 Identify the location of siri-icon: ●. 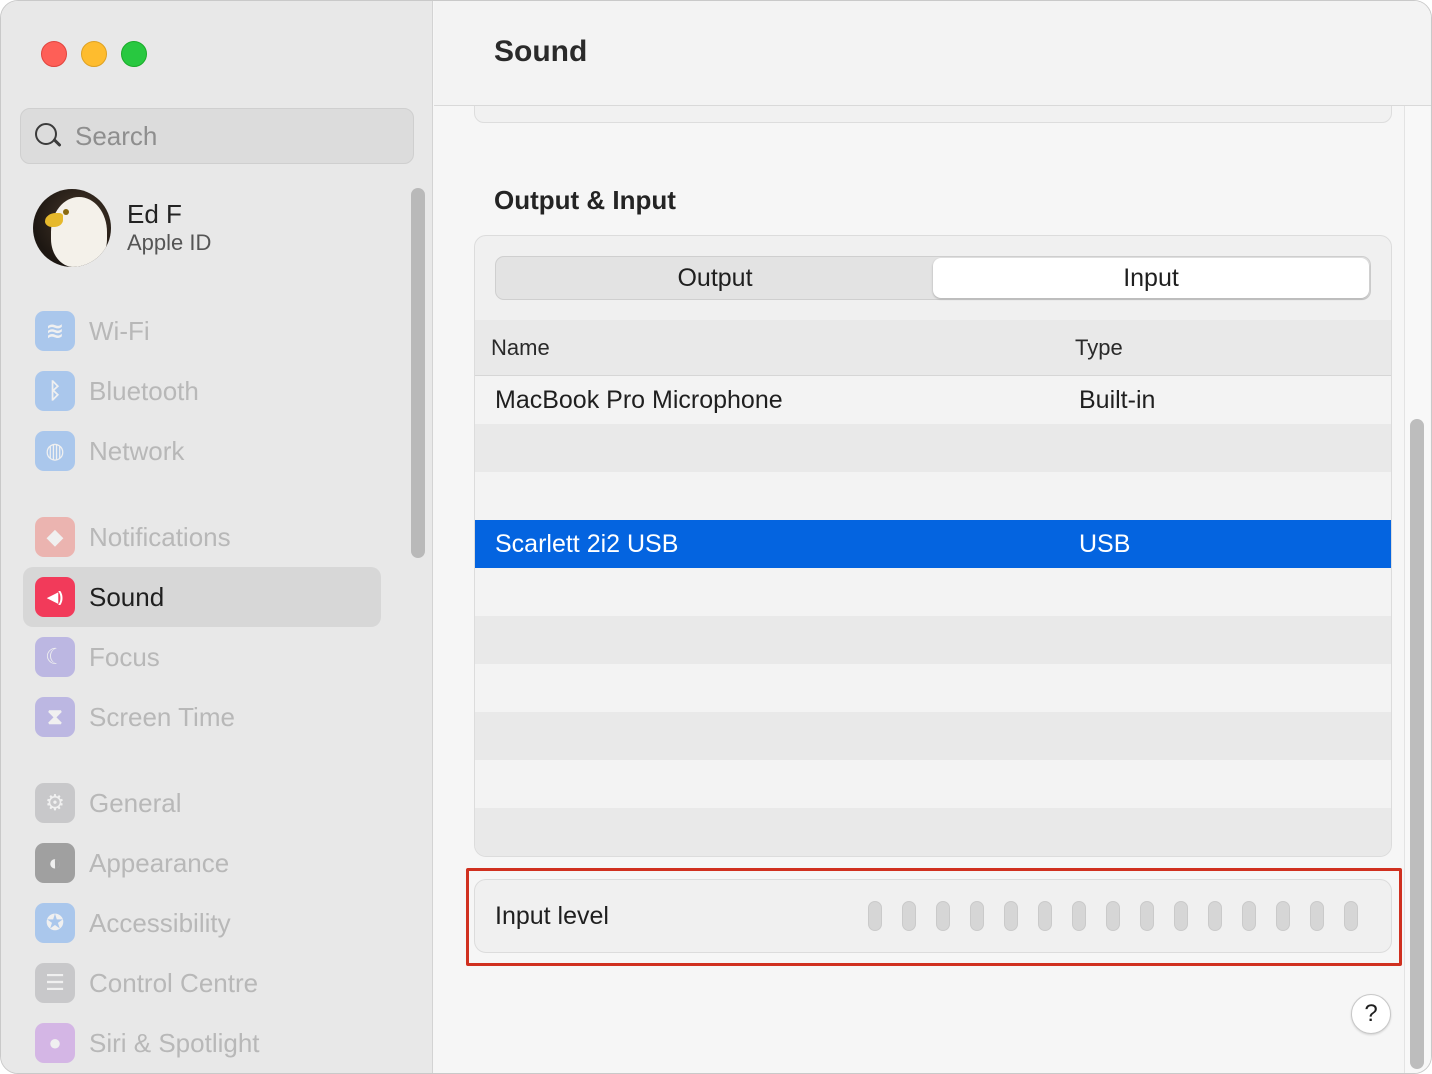
(55, 1043).